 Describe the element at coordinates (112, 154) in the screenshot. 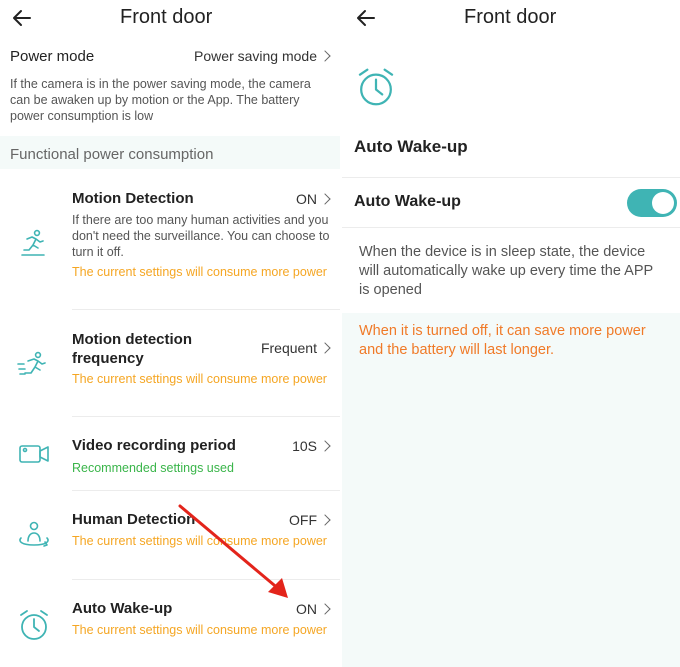

I see `section-label: Functional power consumption` at that location.